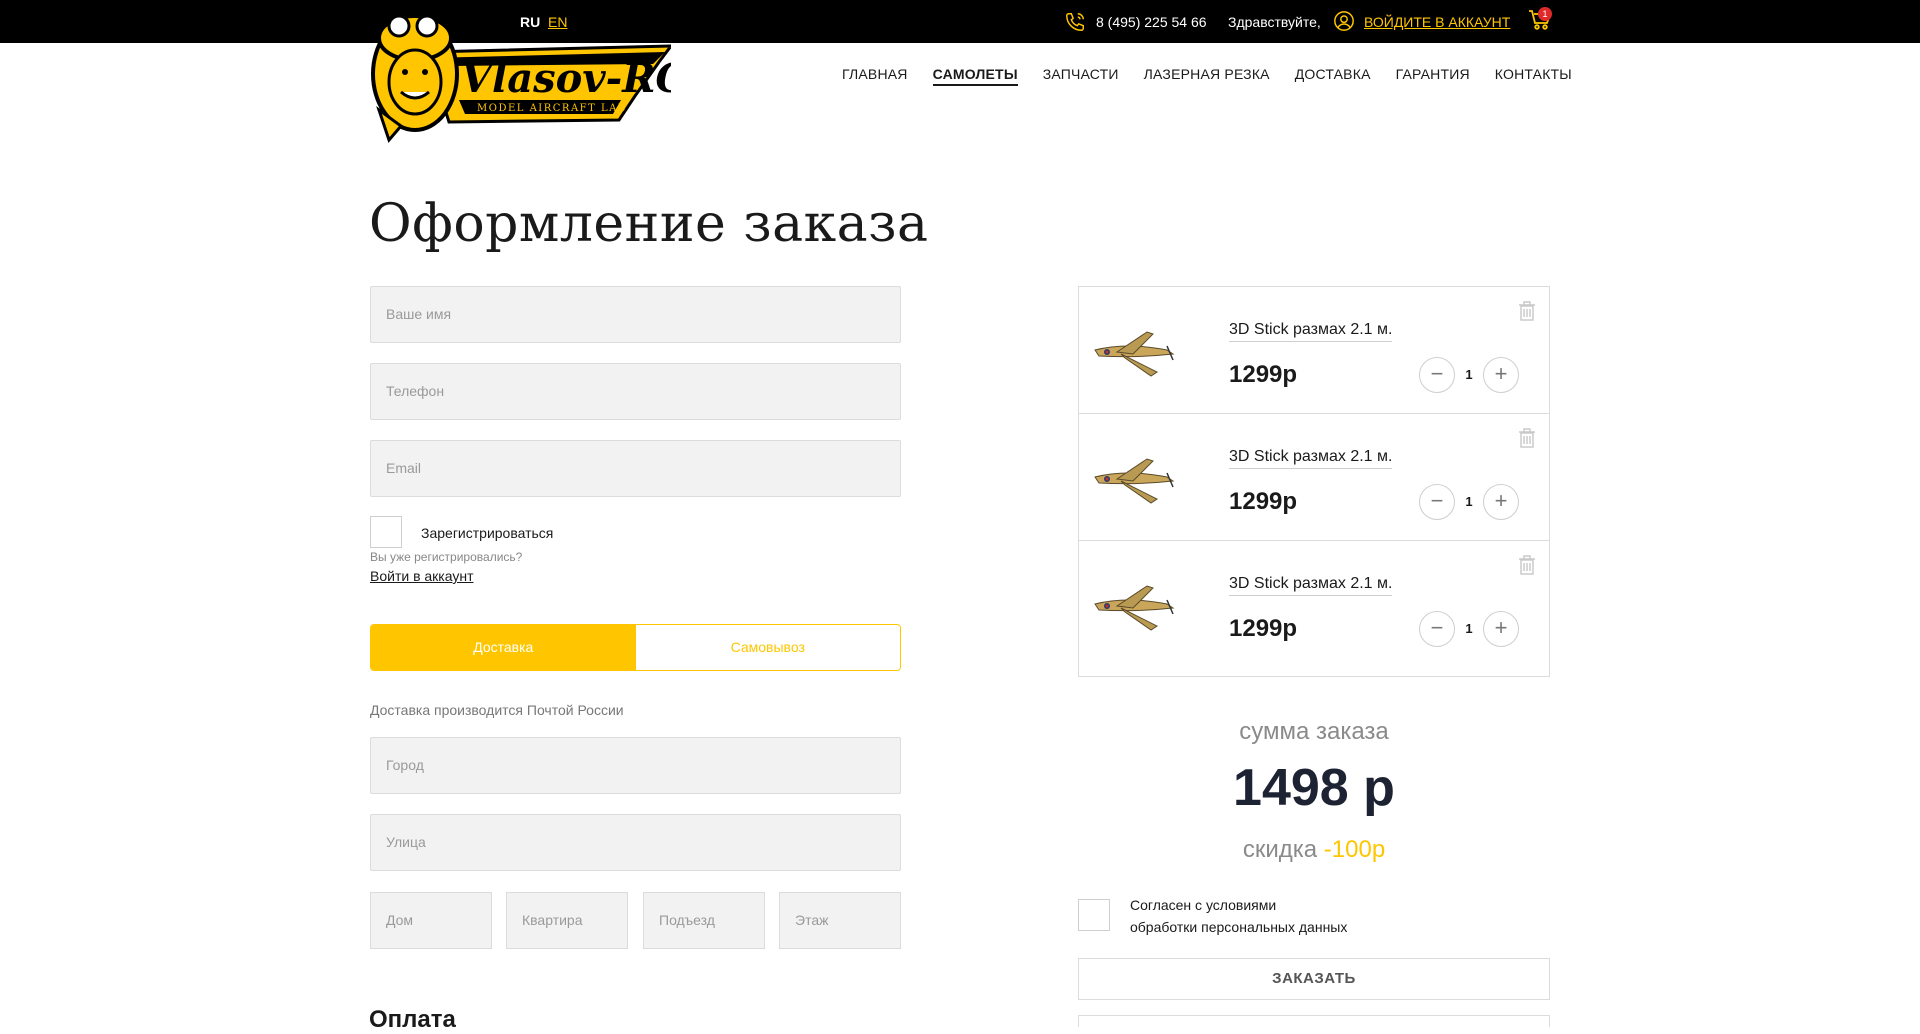 The image size is (1920, 1034). What do you see at coordinates (503, 647) in the screenshot?
I see `delivery-option: Доставка` at bounding box center [503, 647].